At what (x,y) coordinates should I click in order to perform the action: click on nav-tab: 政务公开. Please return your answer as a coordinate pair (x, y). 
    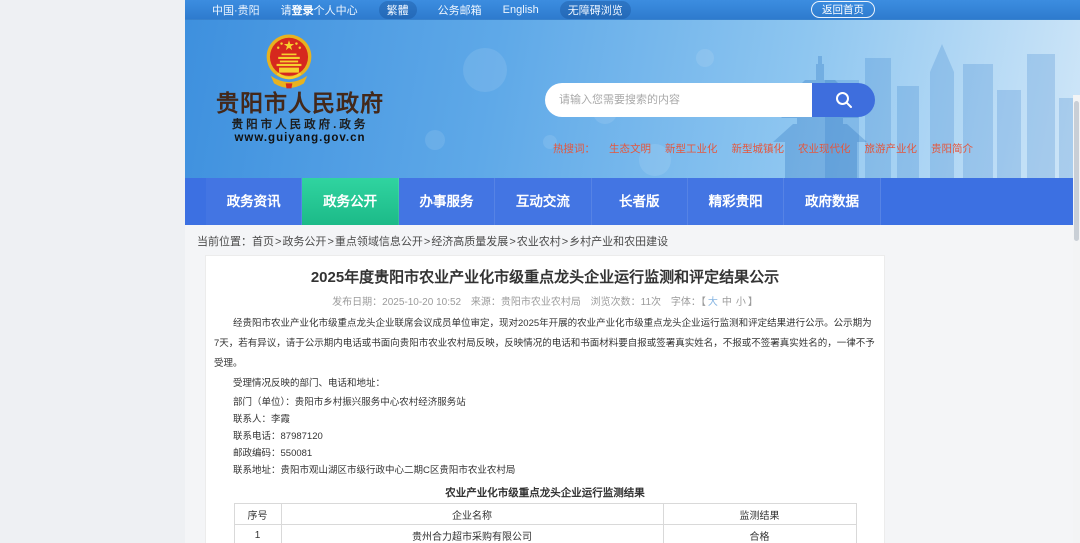
    Looking at the image, I should click on (350, 201).